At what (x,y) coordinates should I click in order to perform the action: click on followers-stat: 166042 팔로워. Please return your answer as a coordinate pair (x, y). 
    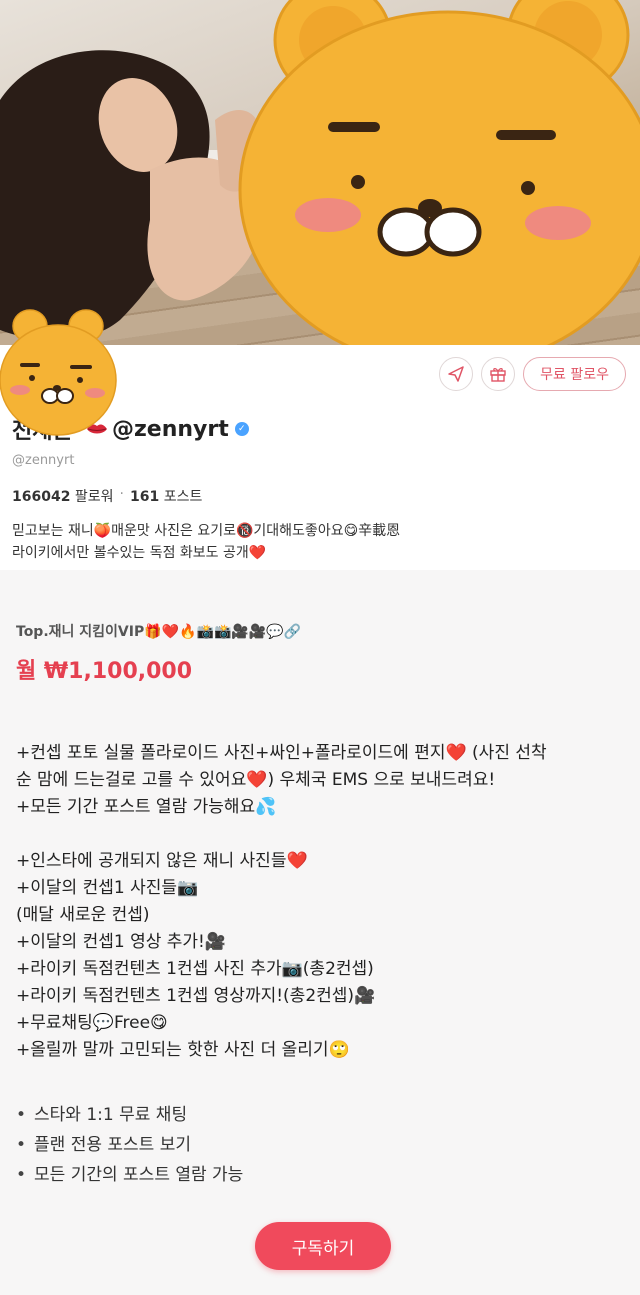
    Looking at the image, I should click on (63, 496).